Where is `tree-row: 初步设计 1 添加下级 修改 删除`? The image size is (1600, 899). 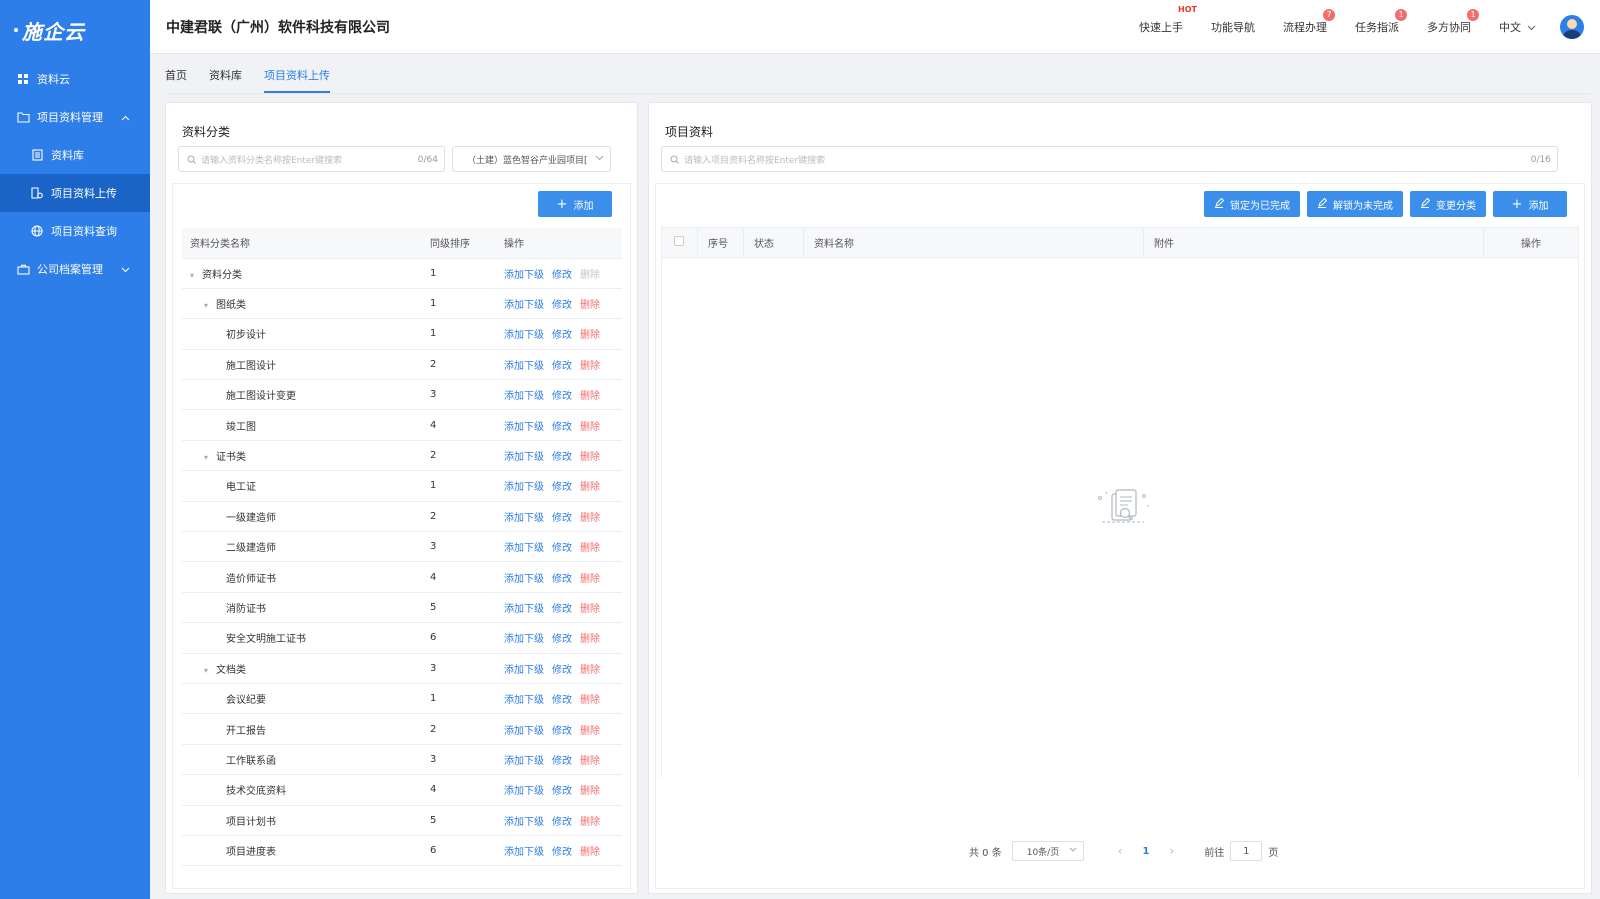
tree-row: 初步设计 1 添加下级 修改 删除 is located at coordinates (402, 334).